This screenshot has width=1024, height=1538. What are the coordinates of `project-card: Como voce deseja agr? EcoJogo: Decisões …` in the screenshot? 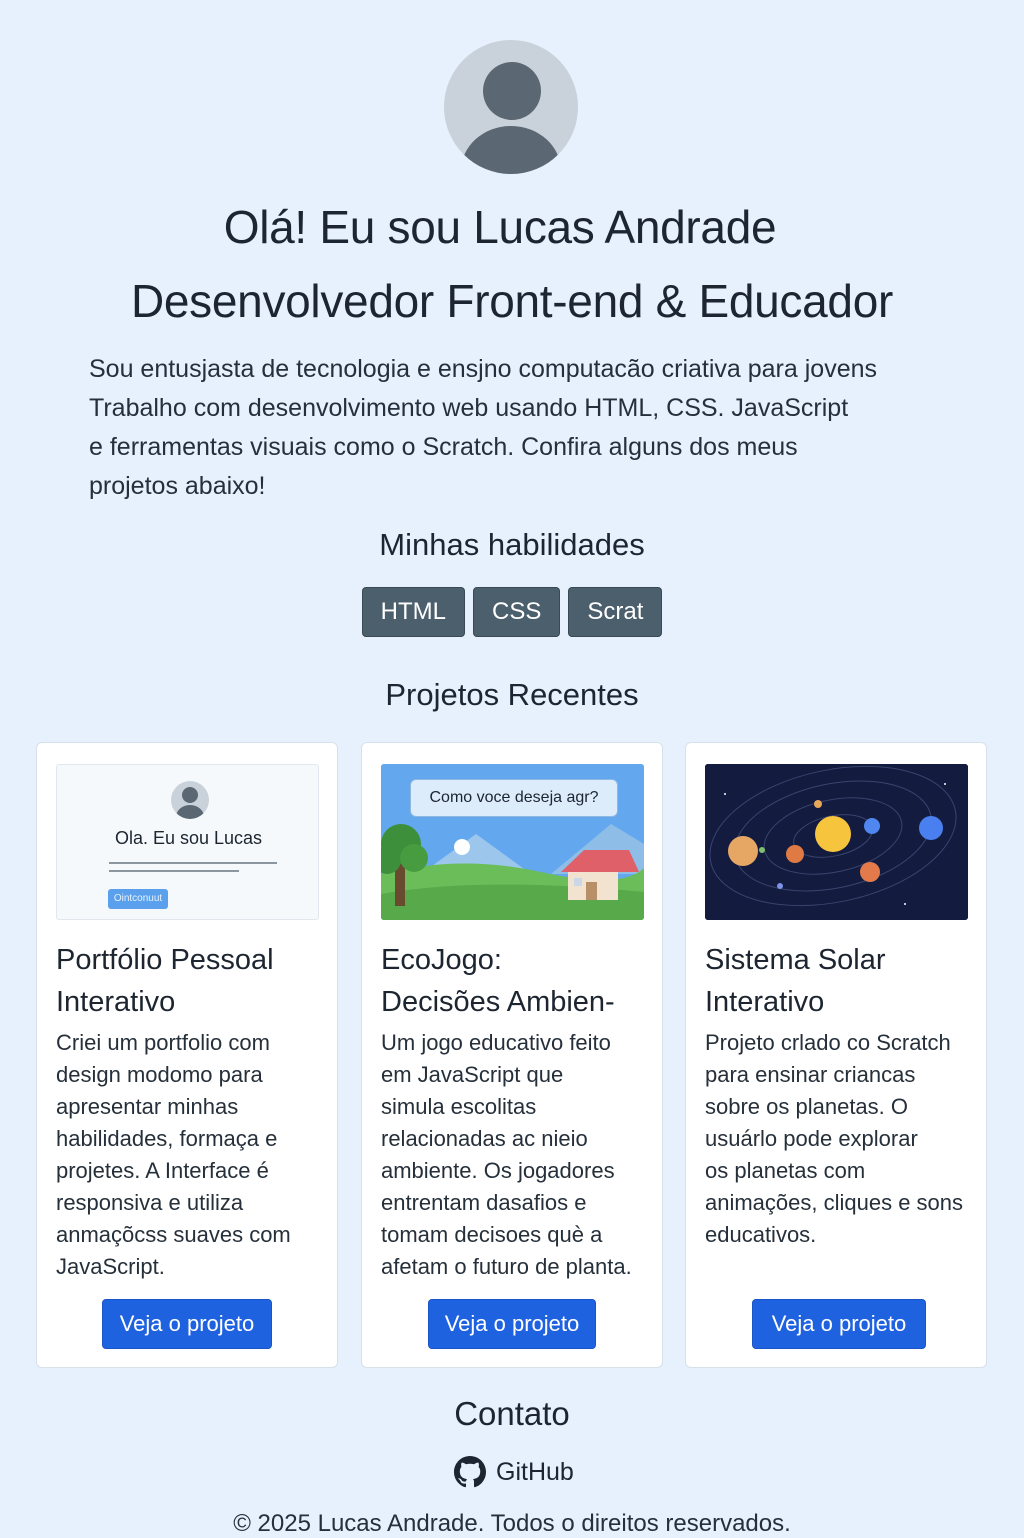 It's located at (512, 1055).